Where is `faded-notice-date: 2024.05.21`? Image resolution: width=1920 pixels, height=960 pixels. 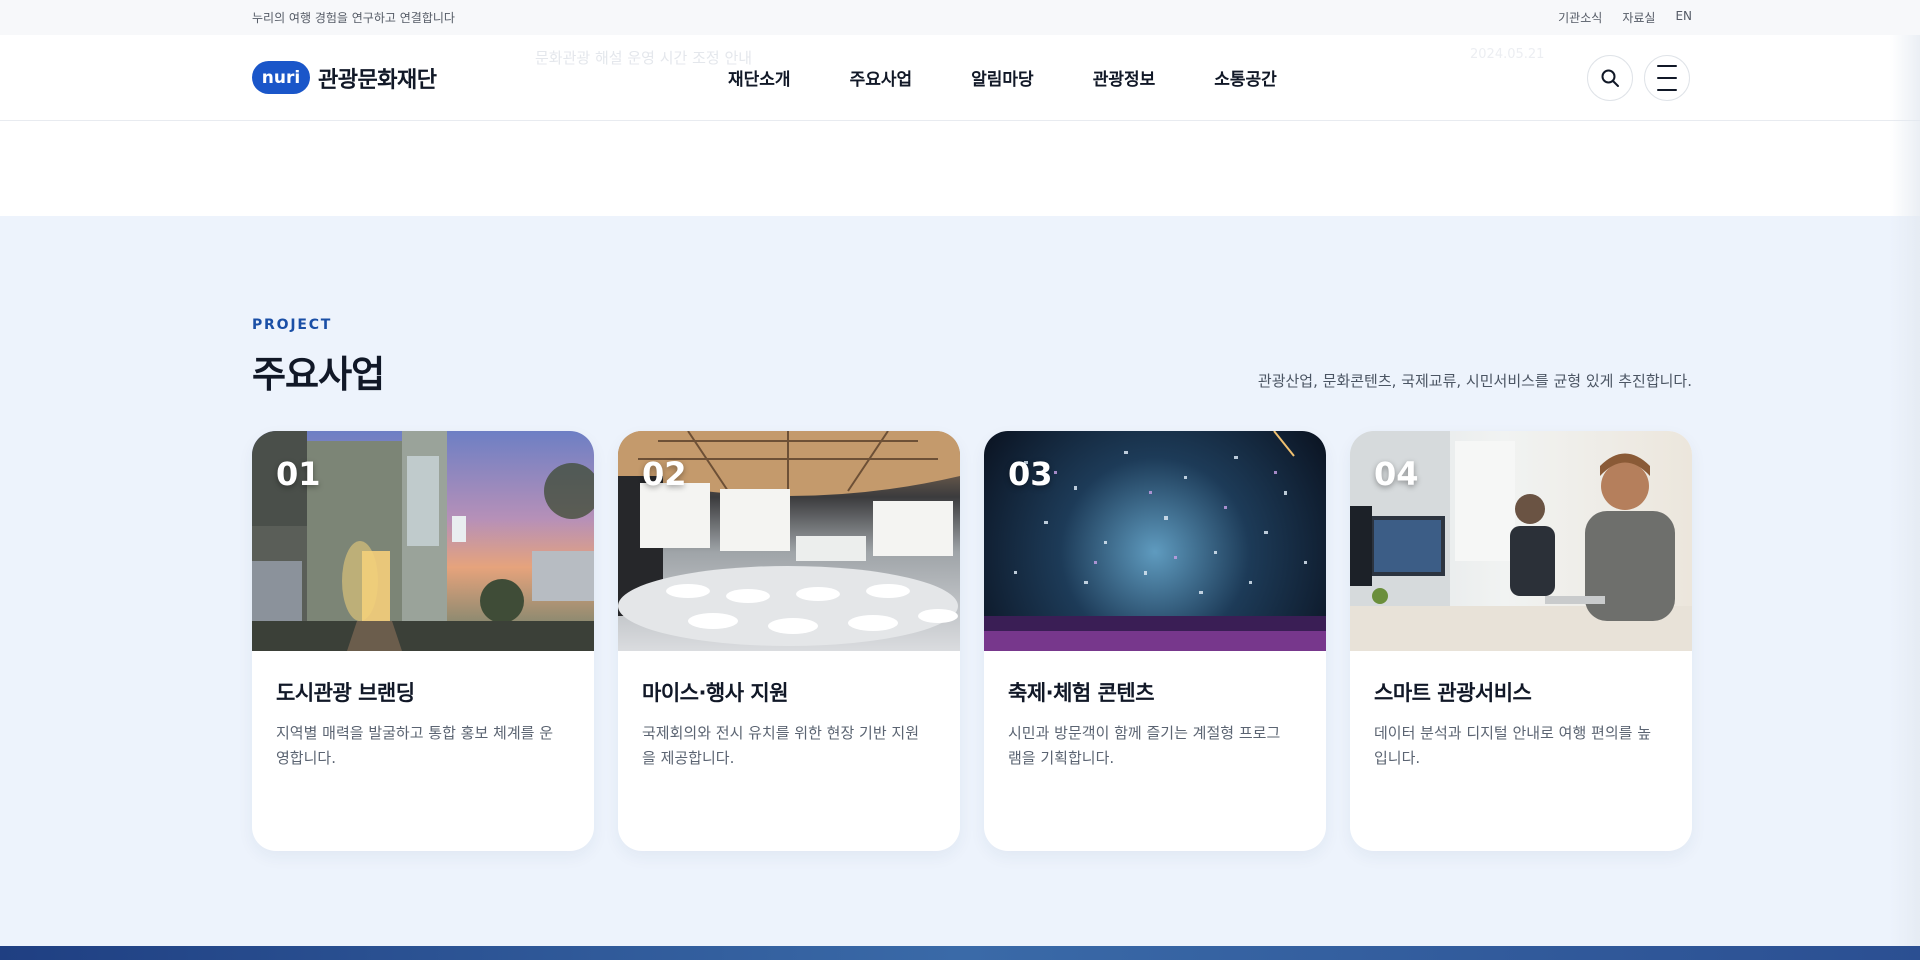 faded-notice-date: 2024.05.21 is located at coordinates (1507, 54).